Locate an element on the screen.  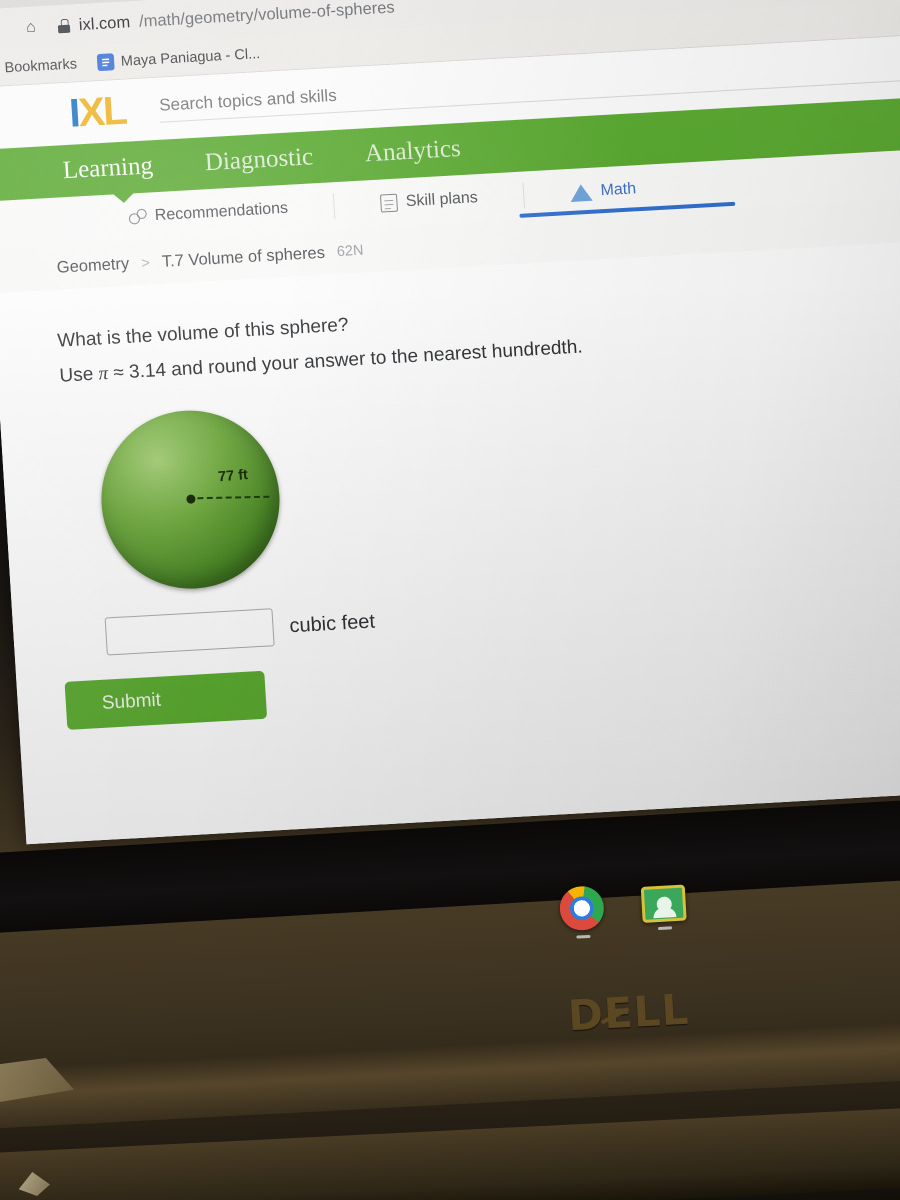
dock-item-chrome is located at coordinates (582, 912).